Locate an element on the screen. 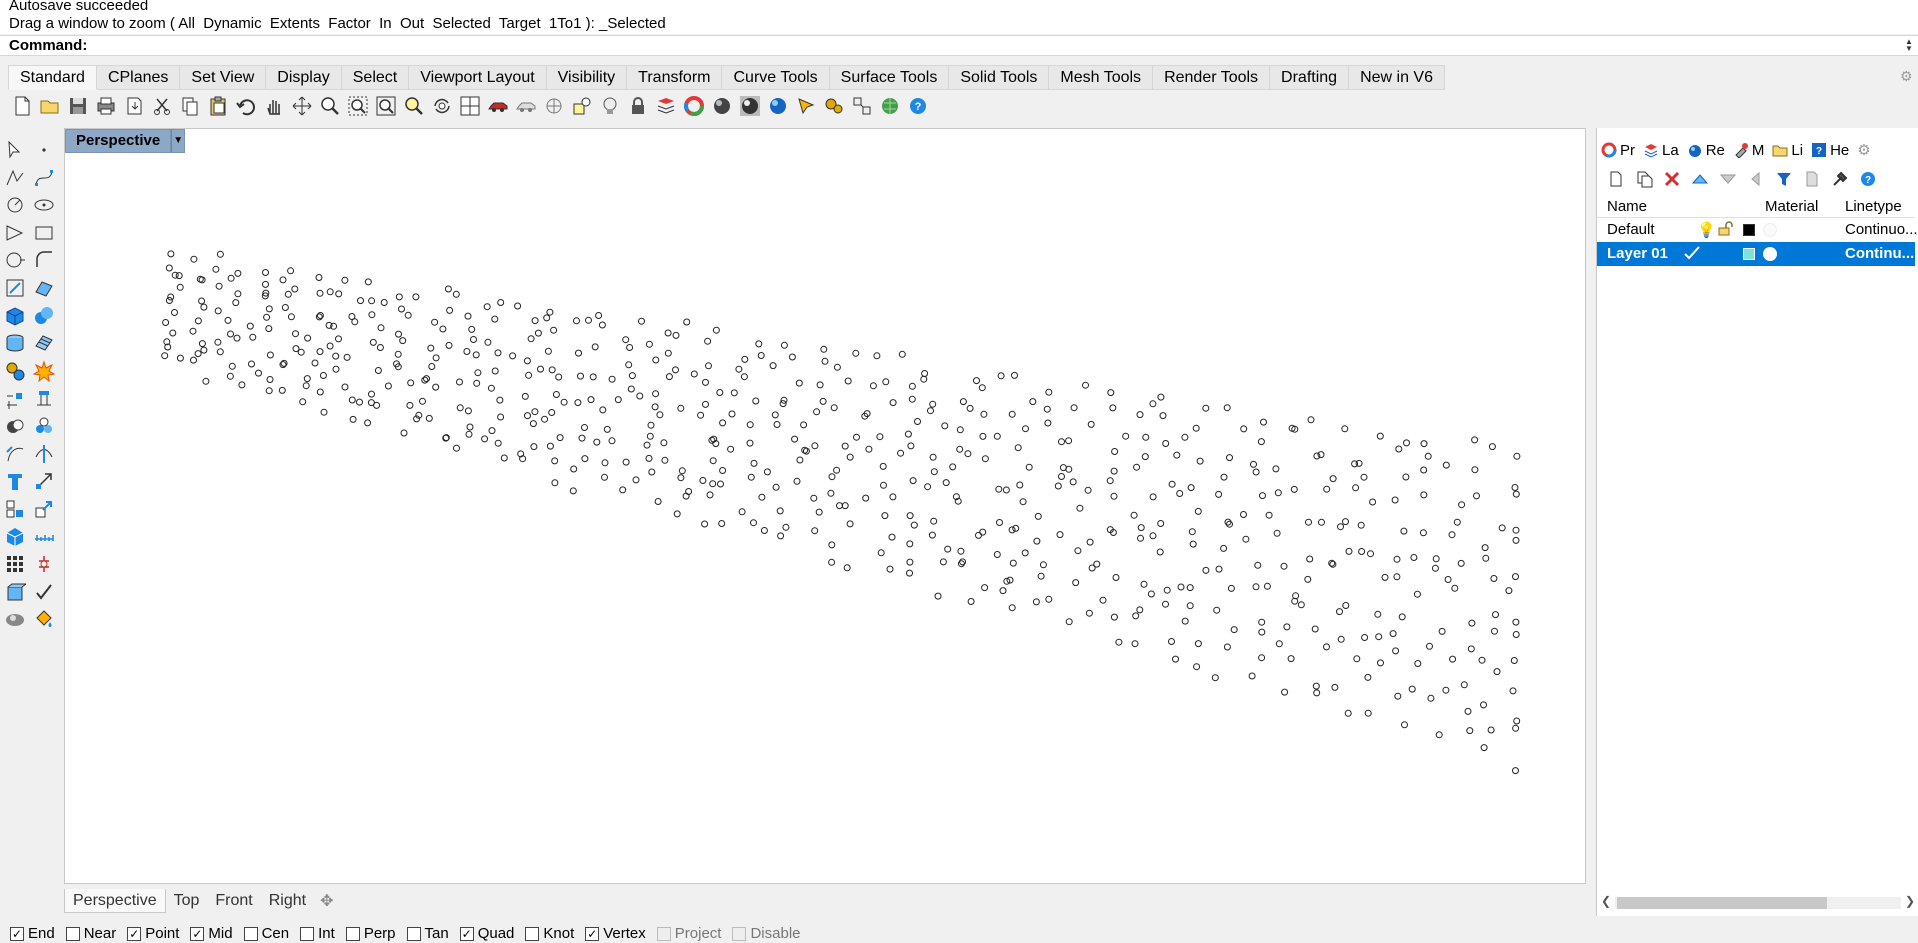  polyline-icon is located at coordinates (15, 178).